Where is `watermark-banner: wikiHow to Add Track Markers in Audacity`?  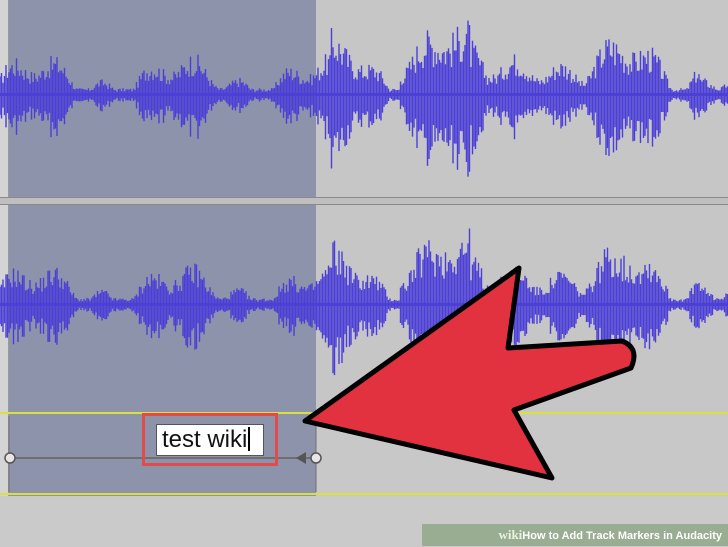
watermark-banner: wikiHow to Add Track Markers in Audacity is located at coordinates (575, 535).